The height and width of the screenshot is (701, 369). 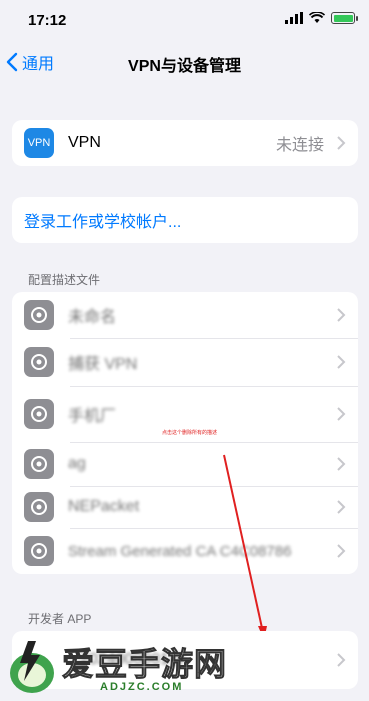 What do you see at coordinates (245, 547) in the screenshot?
I see `annotation-arrow-icon` at bounding box center [245, 547].